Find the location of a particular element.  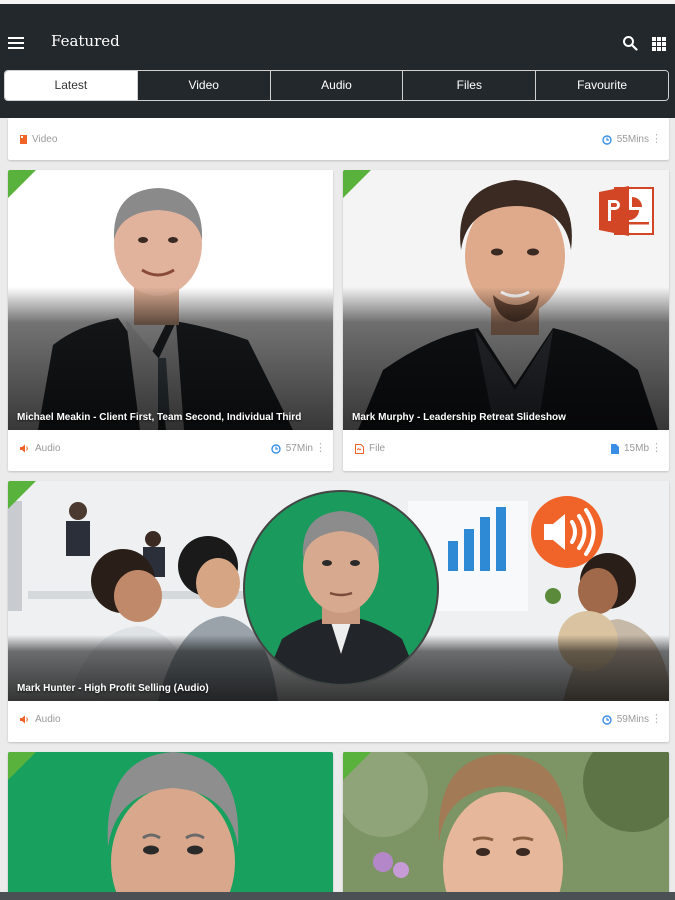

tab-latest: Latest is located at coordinates (71, 85).